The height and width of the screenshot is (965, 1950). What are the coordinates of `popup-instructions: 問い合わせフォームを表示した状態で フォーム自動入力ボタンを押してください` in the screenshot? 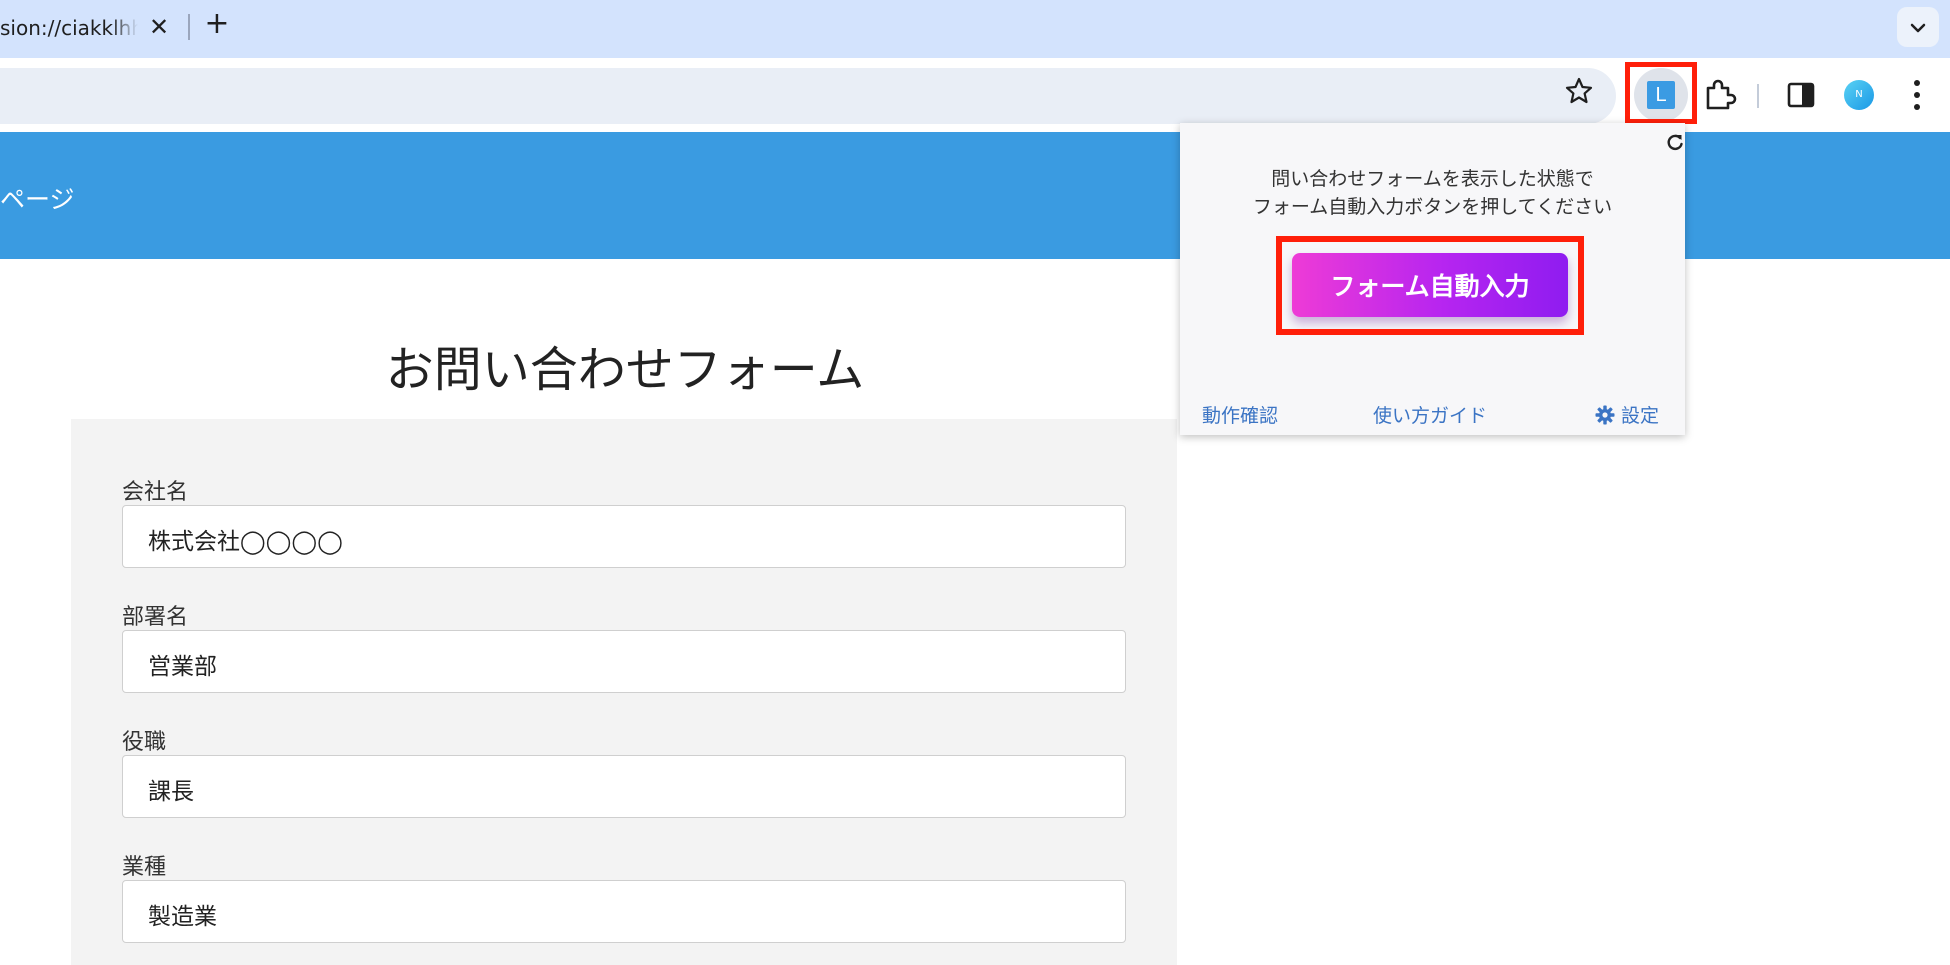 It's located at (1432, 193).